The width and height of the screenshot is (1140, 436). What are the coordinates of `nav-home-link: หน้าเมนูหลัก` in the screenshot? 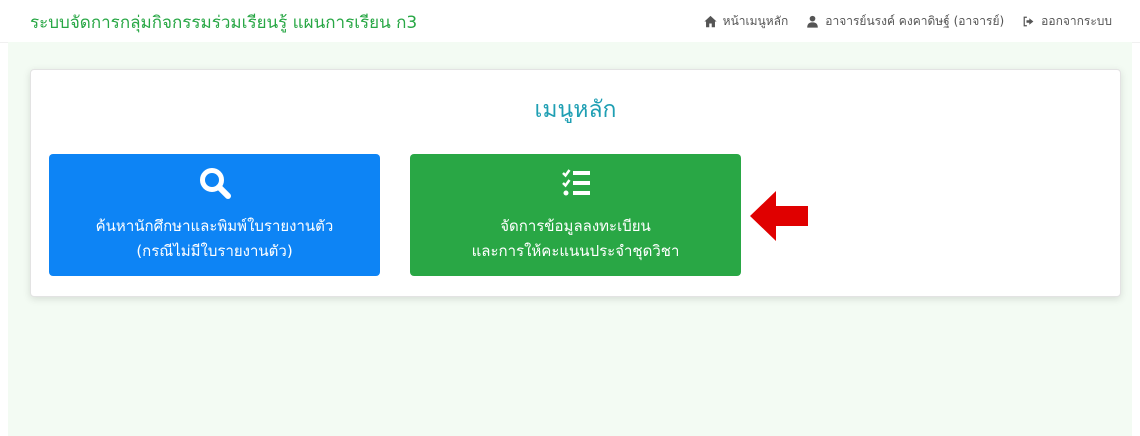 It's located at (746, 21).